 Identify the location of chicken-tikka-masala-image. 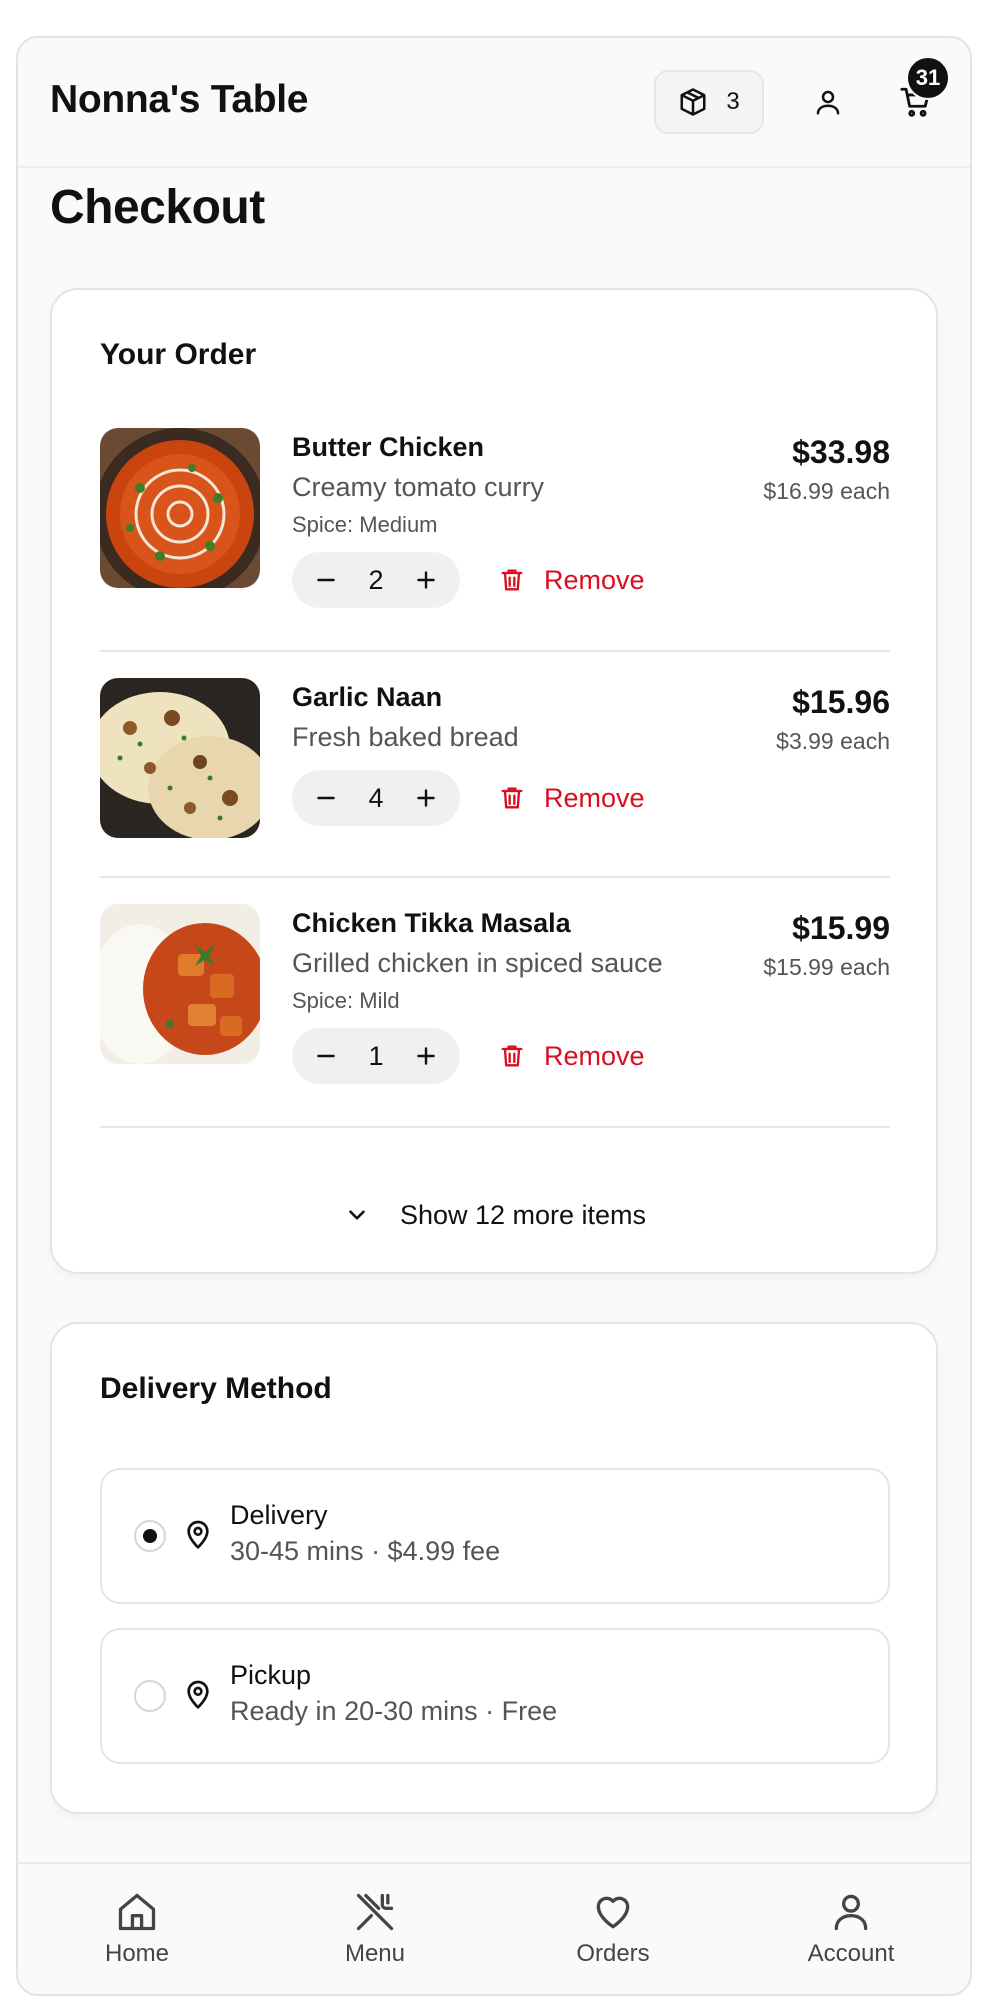
(180, 984).